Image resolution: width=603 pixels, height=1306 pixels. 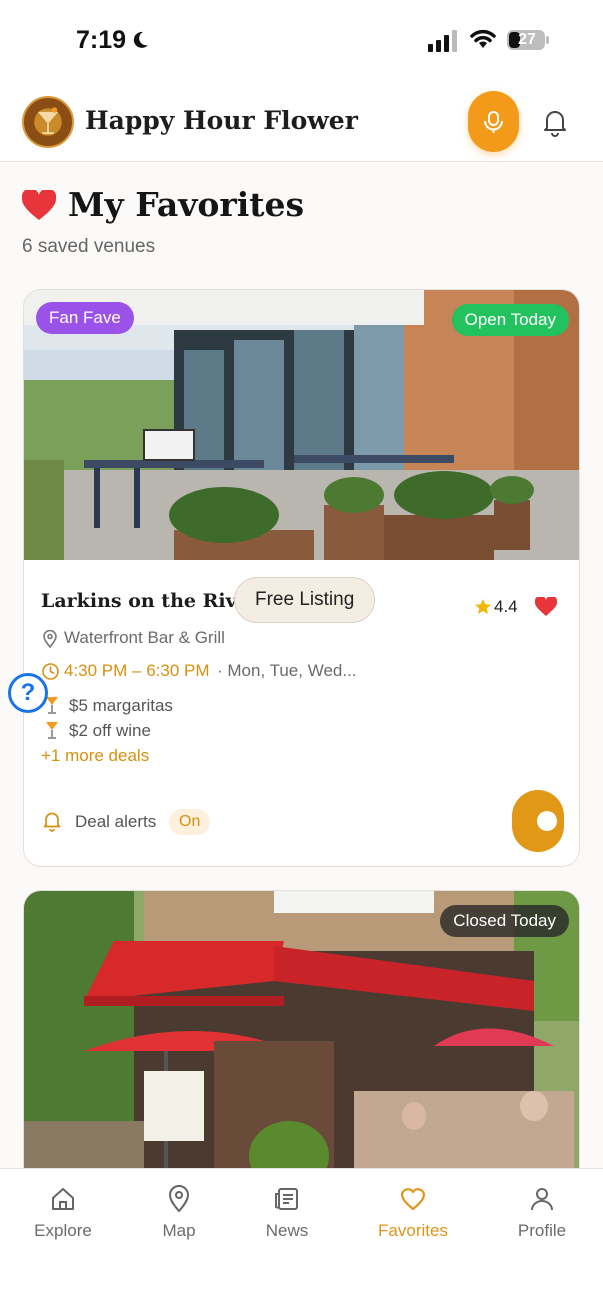 I want to click on tab-favorites: Favorites, so click(x=413, y=1213).